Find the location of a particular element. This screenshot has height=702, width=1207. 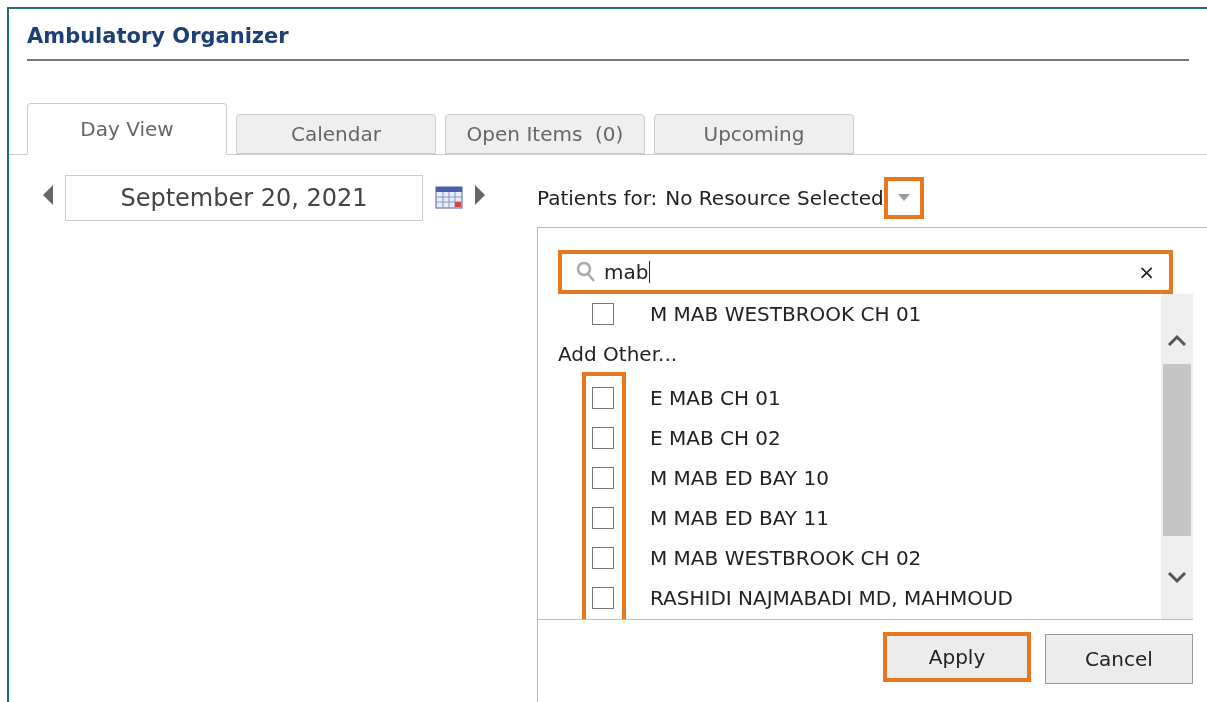

dialog-button: Apply is located at coordinates (957, 656).